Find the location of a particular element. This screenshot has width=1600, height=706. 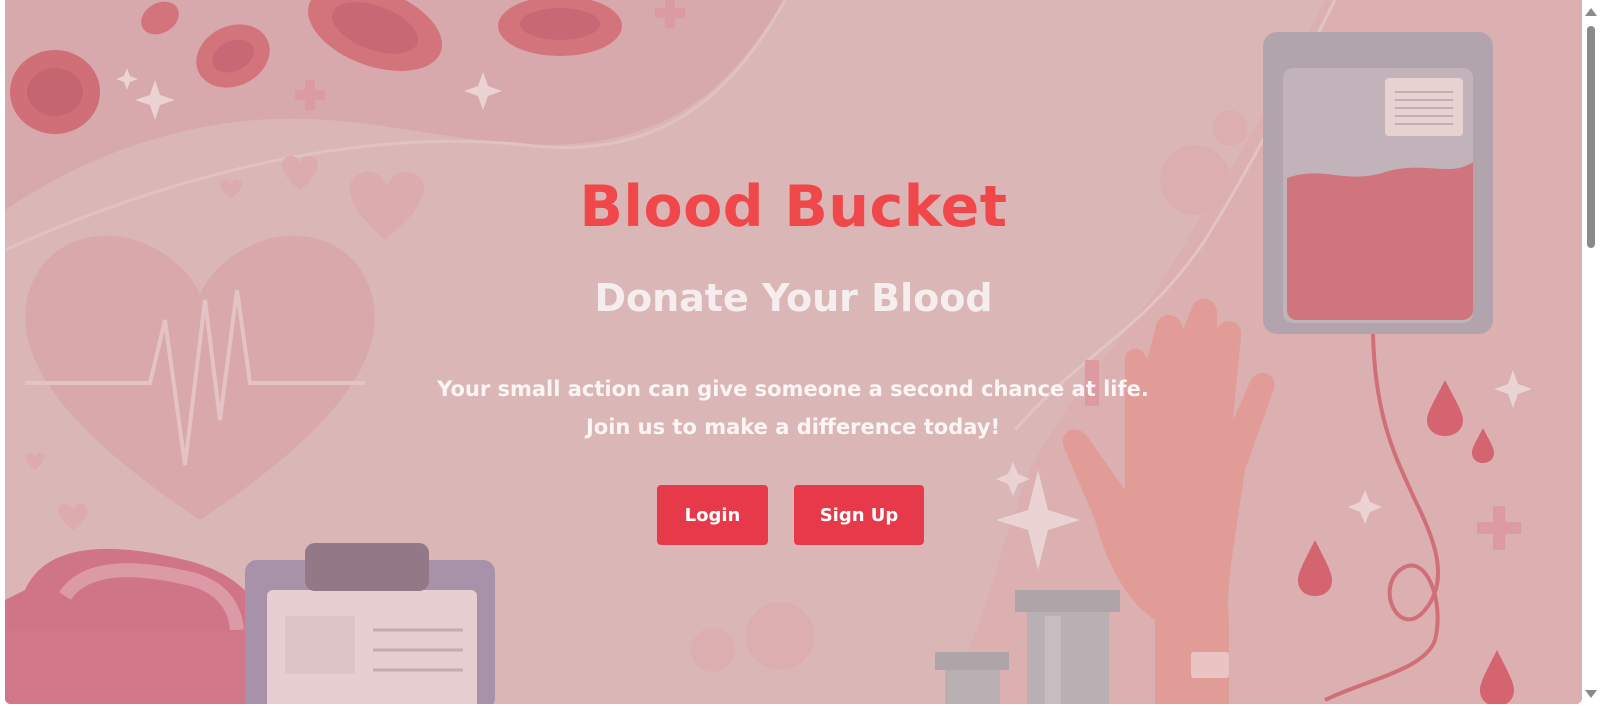

scroll-thumb is located at coordinates (1591, 137).